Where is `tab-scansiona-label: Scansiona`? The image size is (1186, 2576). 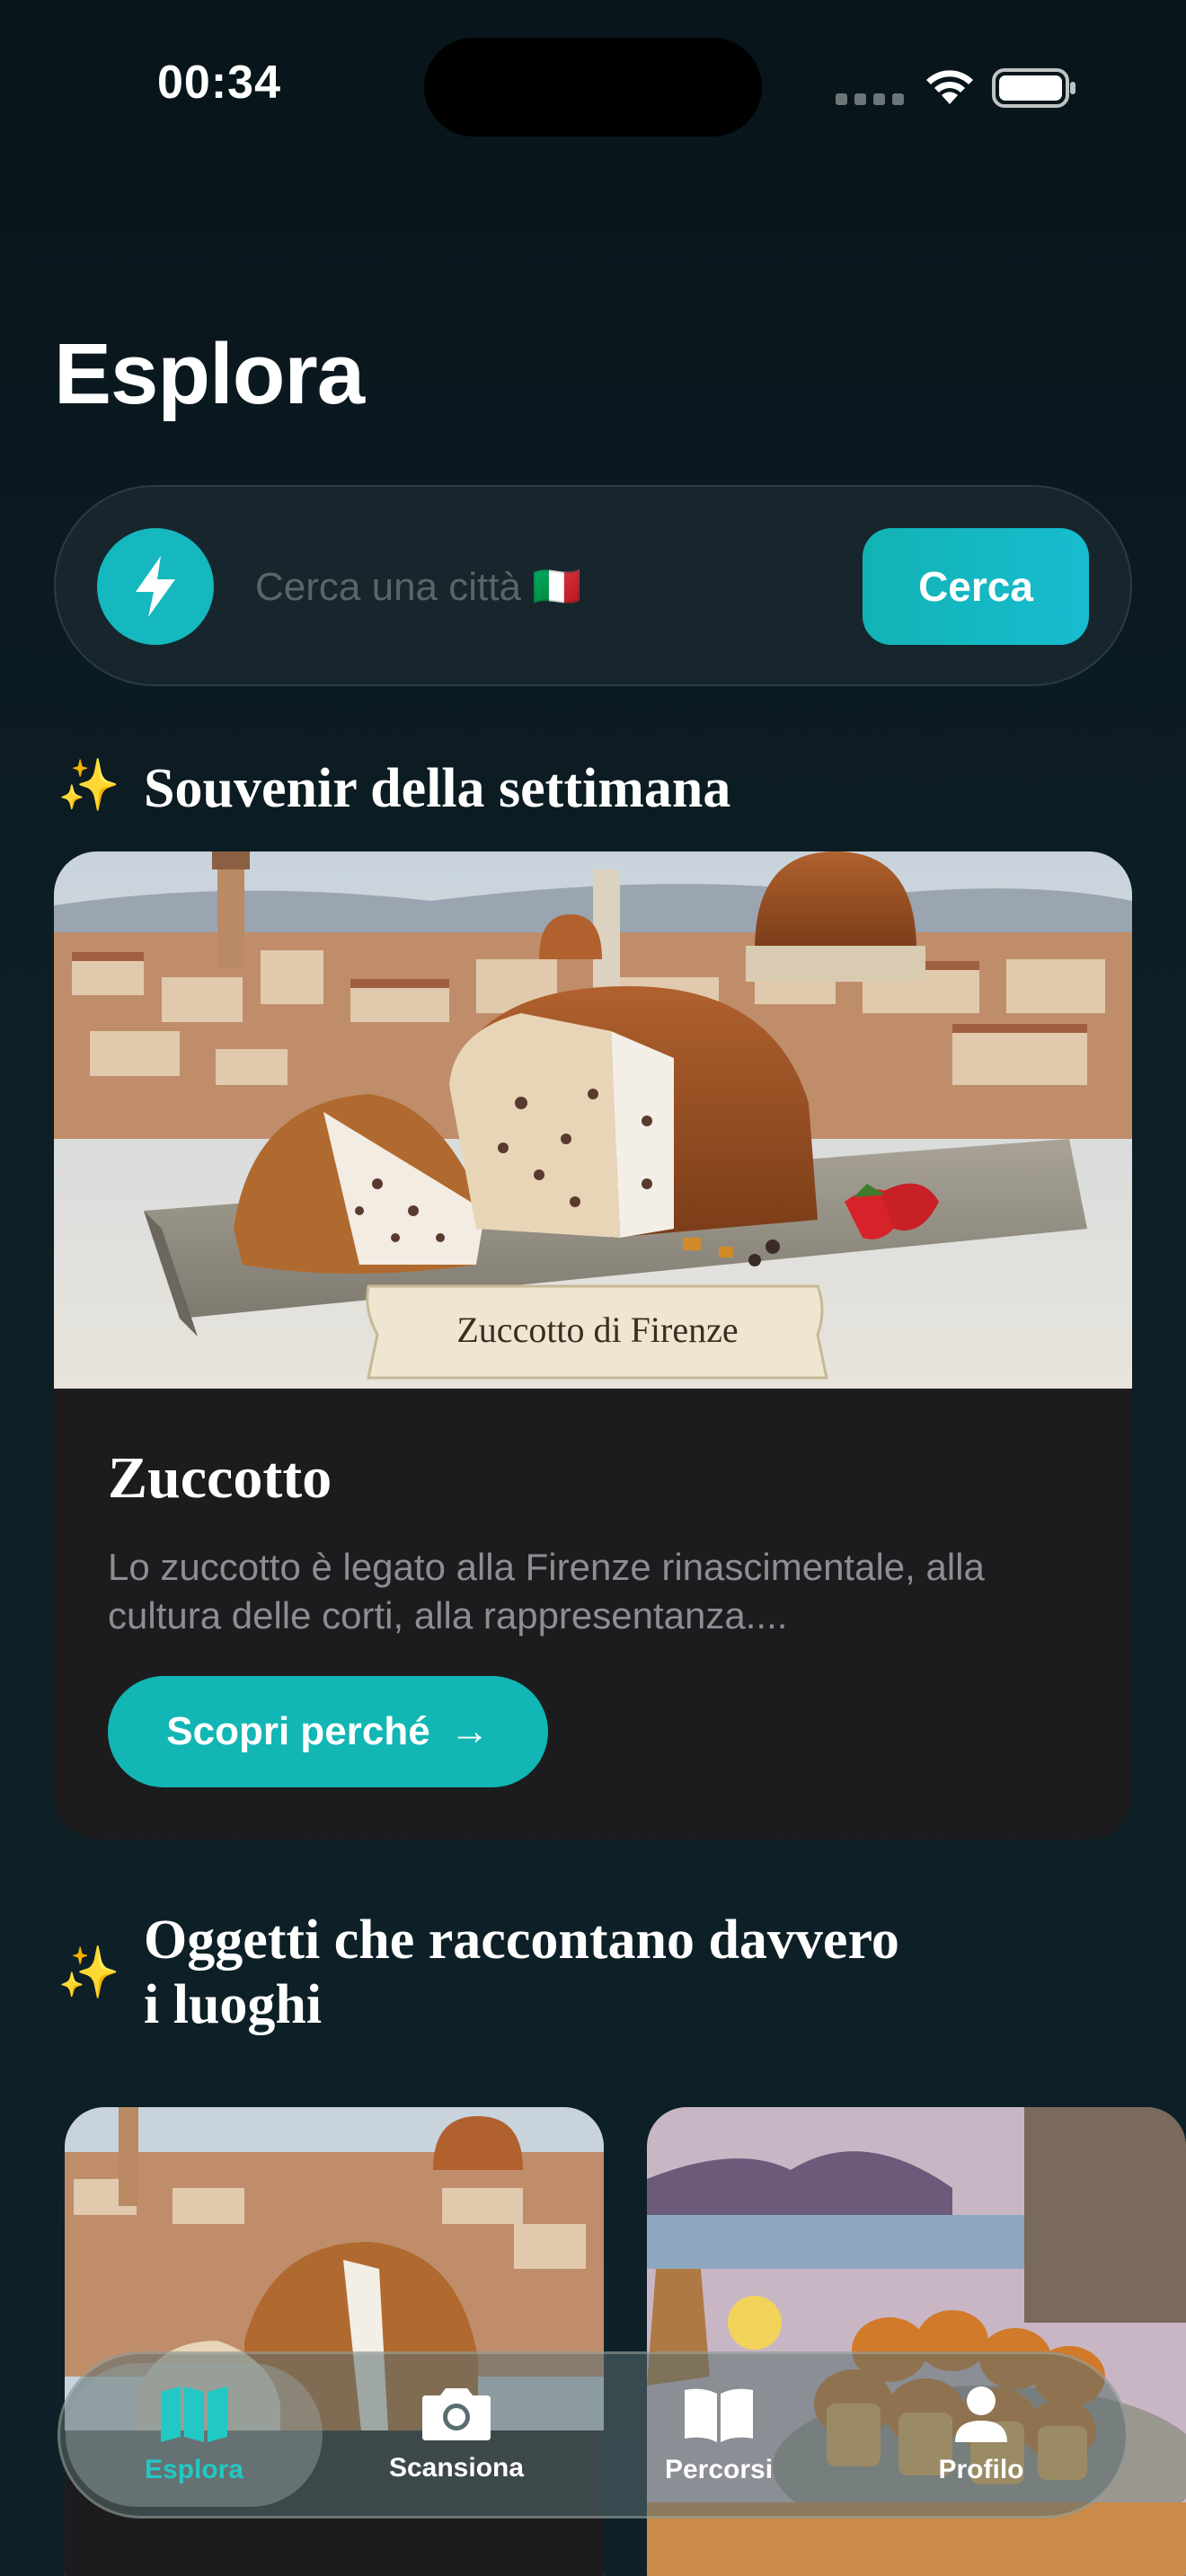 tab-scansiona-label: Scansiona is located at coordinates (456, 2468).